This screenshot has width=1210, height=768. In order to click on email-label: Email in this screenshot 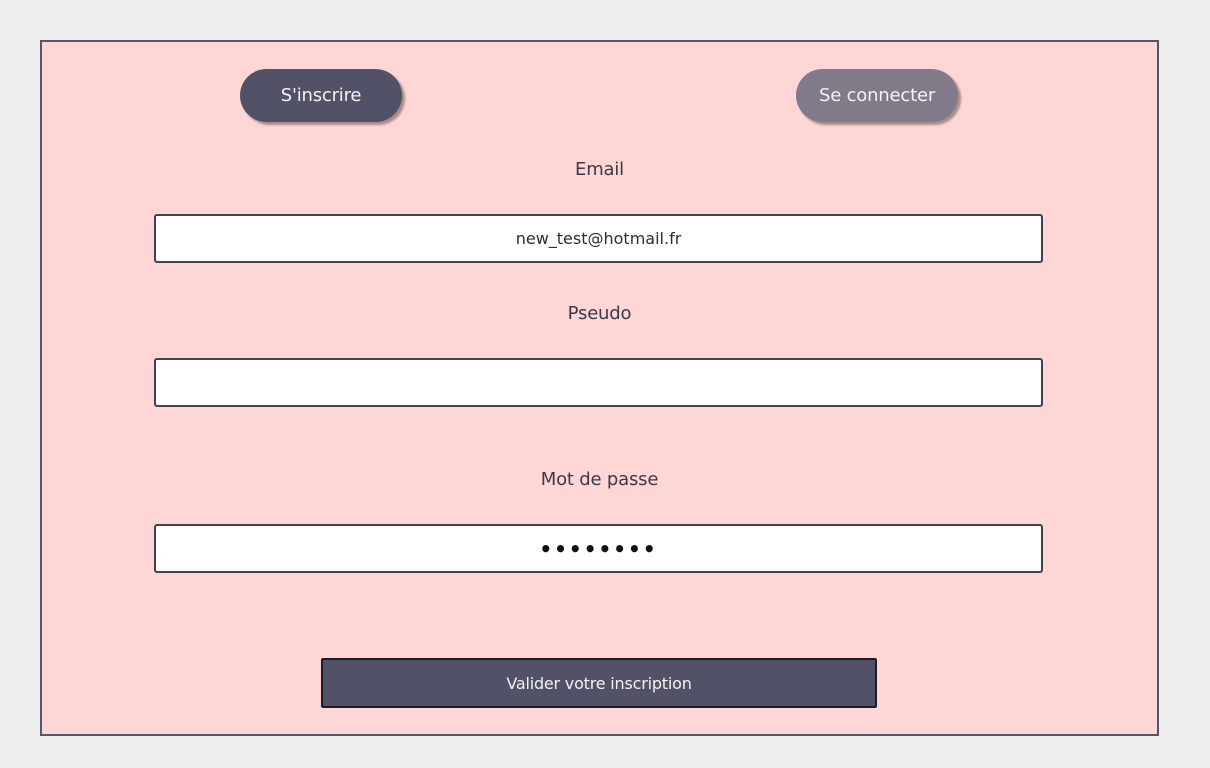, I will do `click(599, 169)`.